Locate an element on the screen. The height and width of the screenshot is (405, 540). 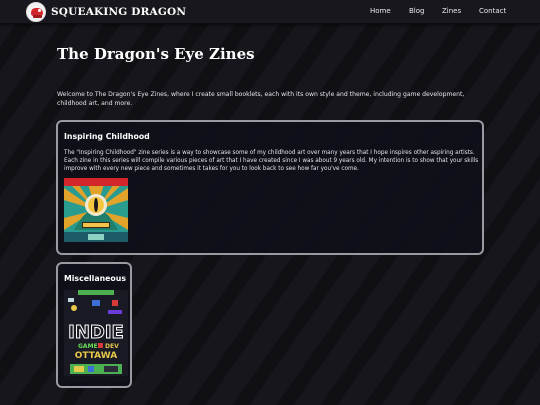
dragon-eye-cover-image is located at coordinates (96, 210).